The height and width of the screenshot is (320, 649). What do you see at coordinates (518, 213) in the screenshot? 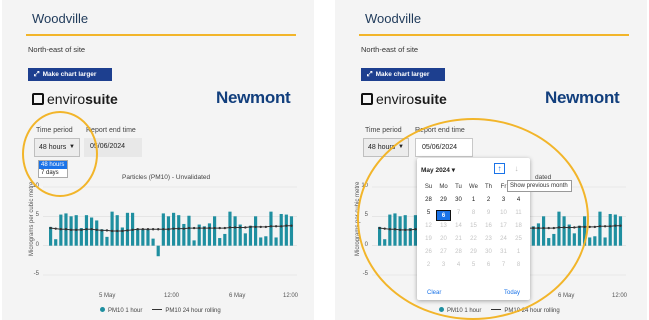
I see `calendar-day: 11` at bounding box center [518, 213].